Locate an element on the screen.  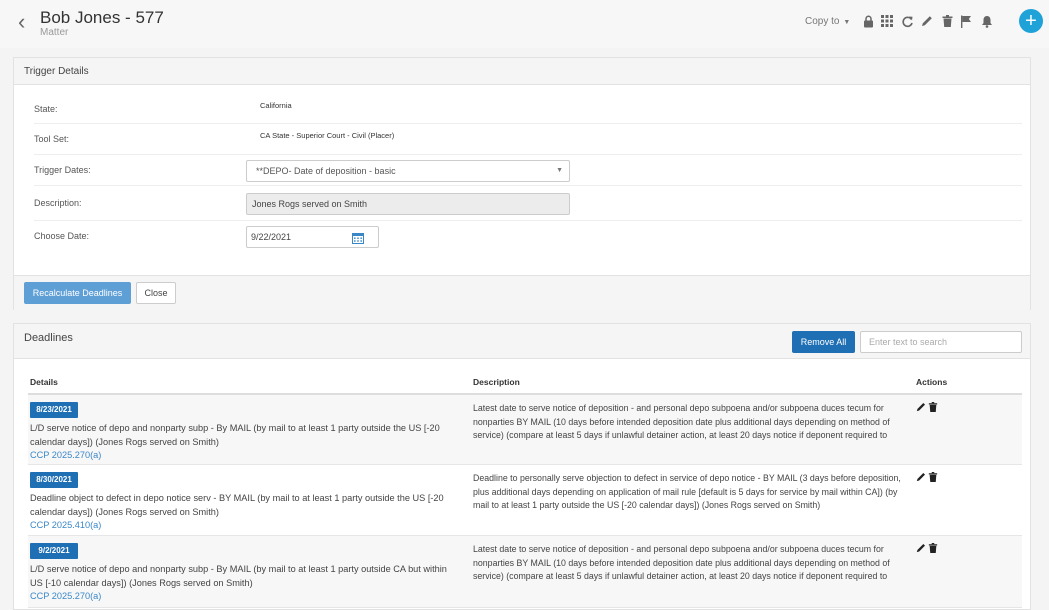
copy-to-dropdown: Copy to ▼ is located at coordinates (827, 21).